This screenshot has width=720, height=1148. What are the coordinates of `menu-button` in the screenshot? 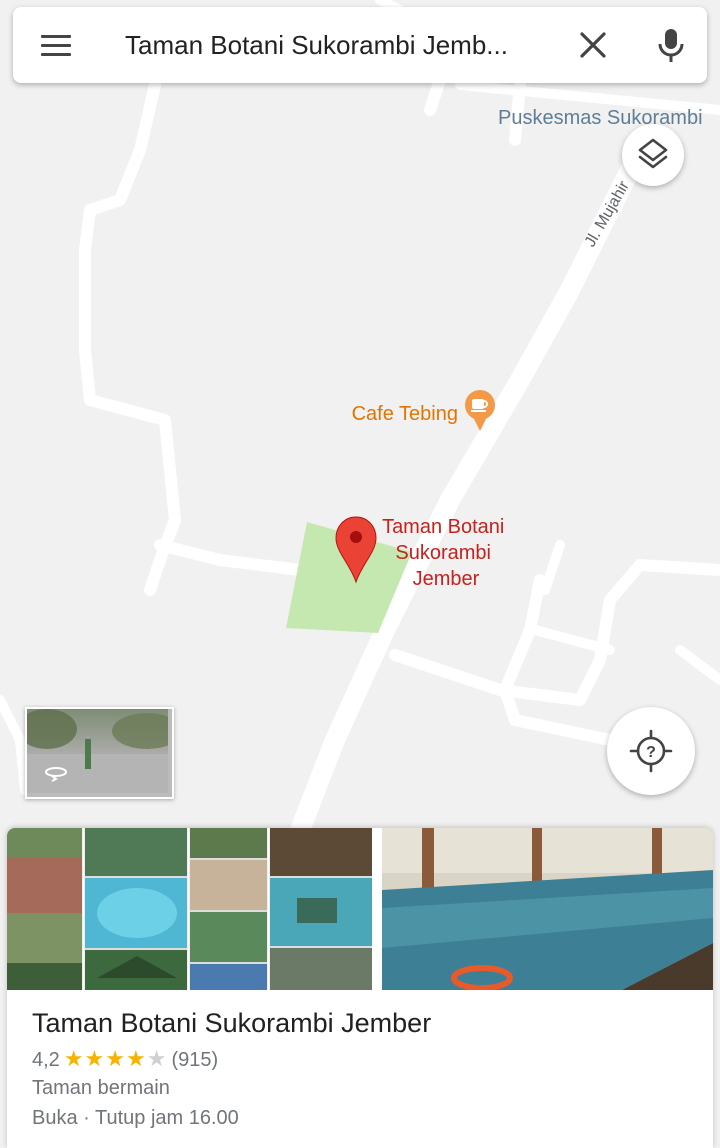 It's located at (57, 45).